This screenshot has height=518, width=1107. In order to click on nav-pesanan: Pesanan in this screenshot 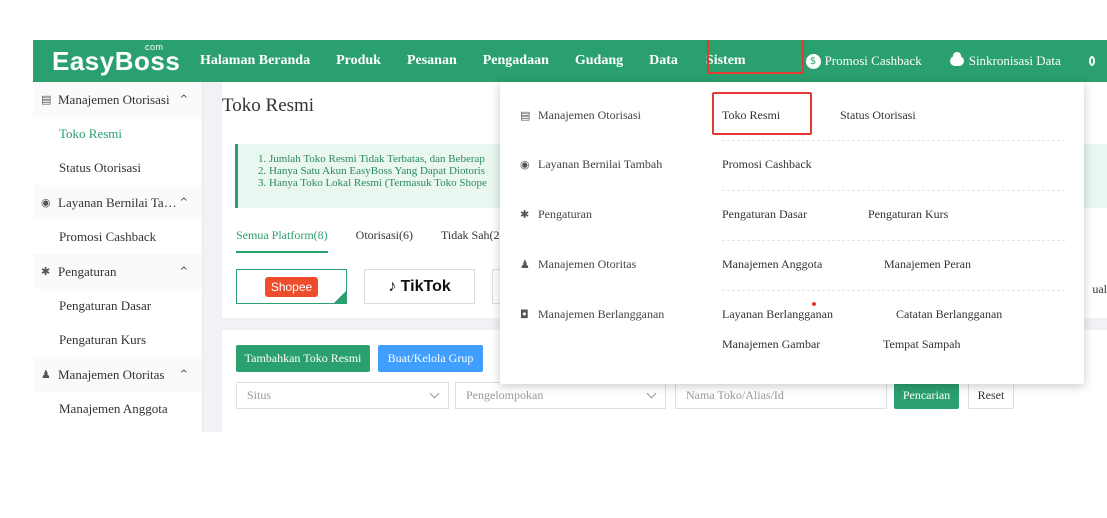, I will do `click(432, 61)`.